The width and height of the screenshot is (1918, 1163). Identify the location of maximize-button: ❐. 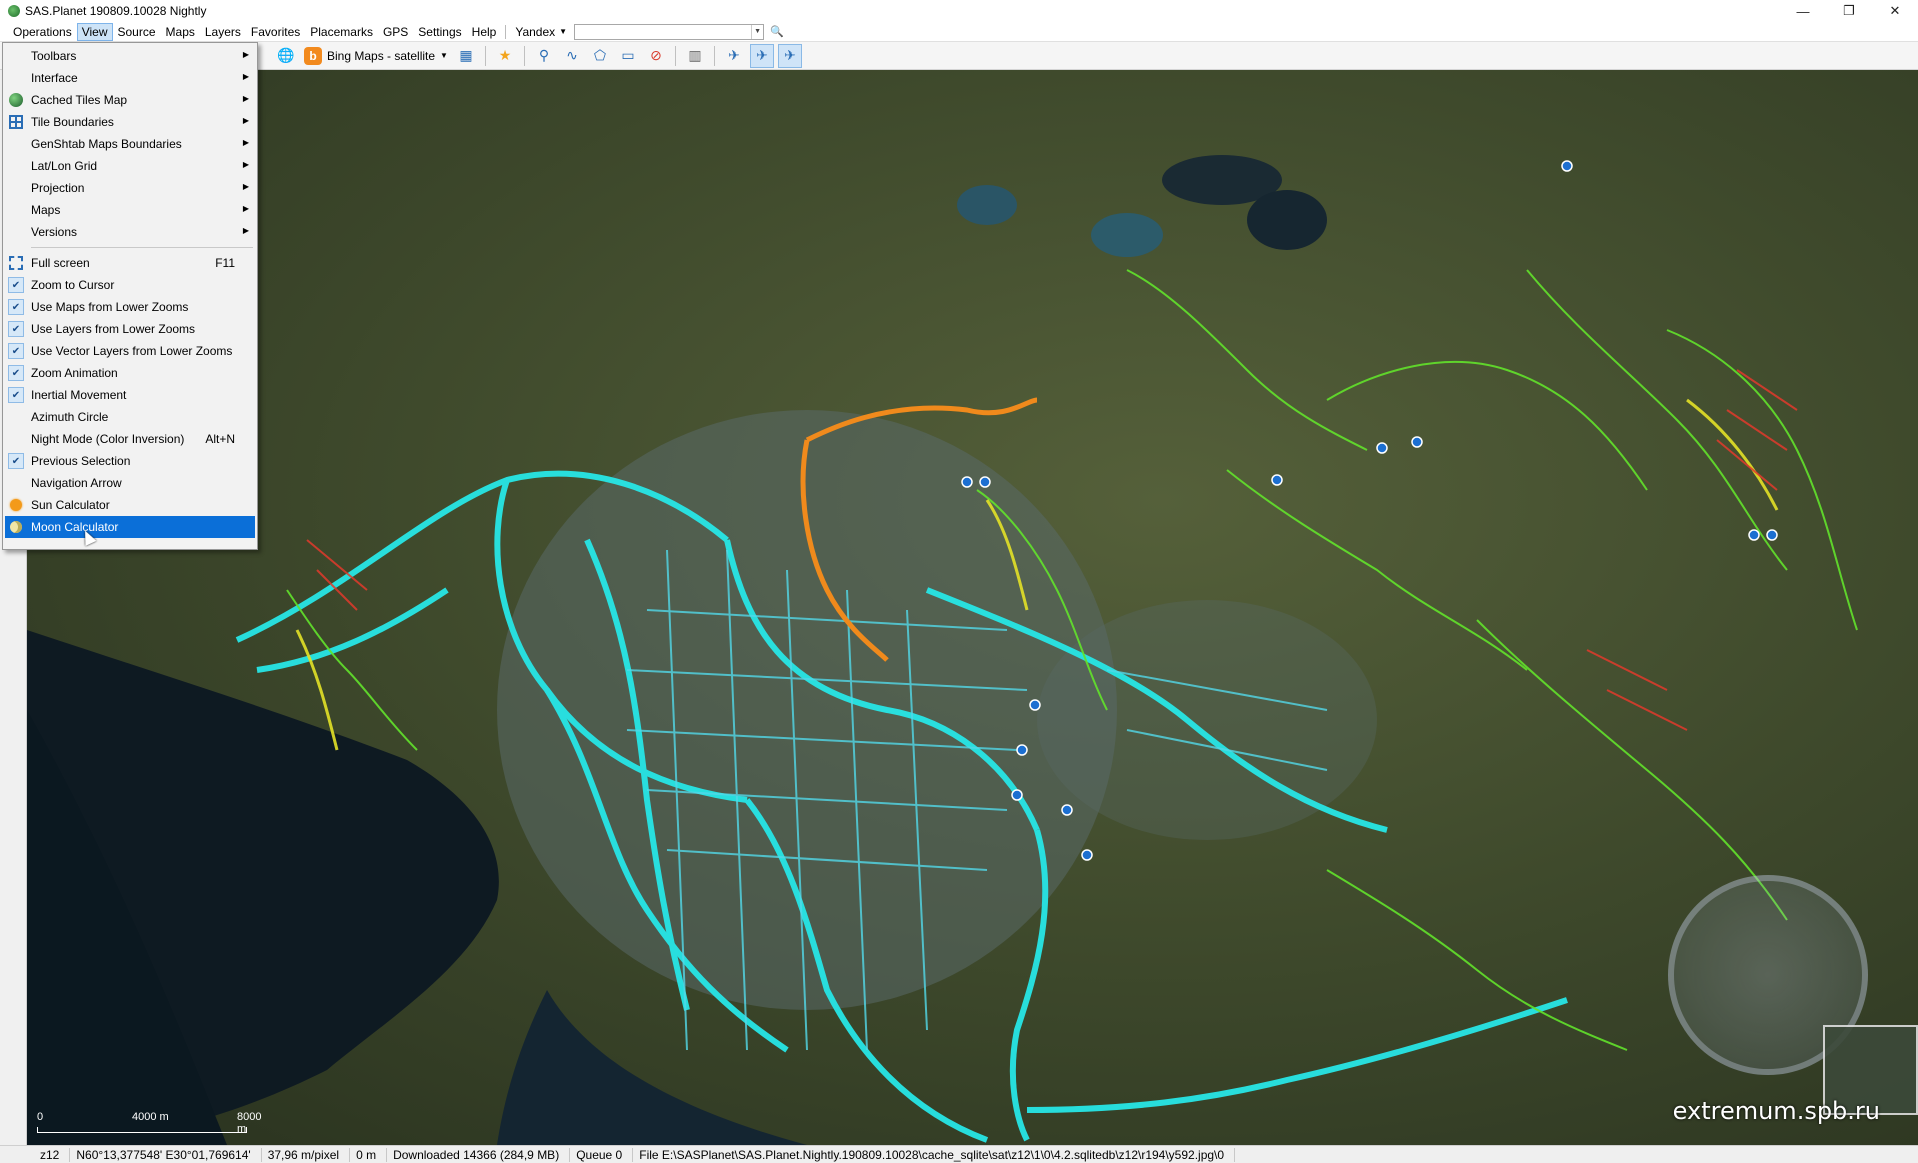
(1849, 11).